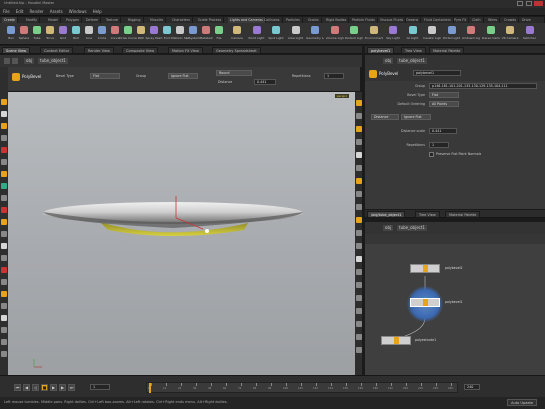 Image resolution: width=545 pixels, height=409 pixels. I want to click on shelf-tool-circle: Circle, so click(102, 34).